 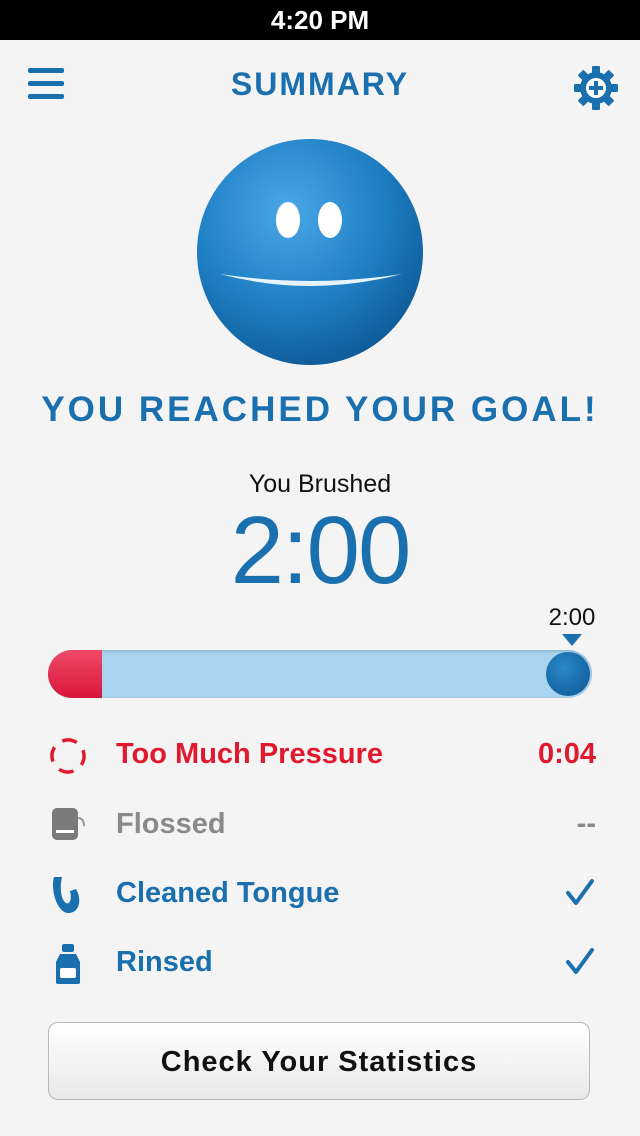 What do you see at coordinates (320, 824) in the screenshot?
I see `stat-row-flossed: Flossed --` at bounding box center [320, 824].